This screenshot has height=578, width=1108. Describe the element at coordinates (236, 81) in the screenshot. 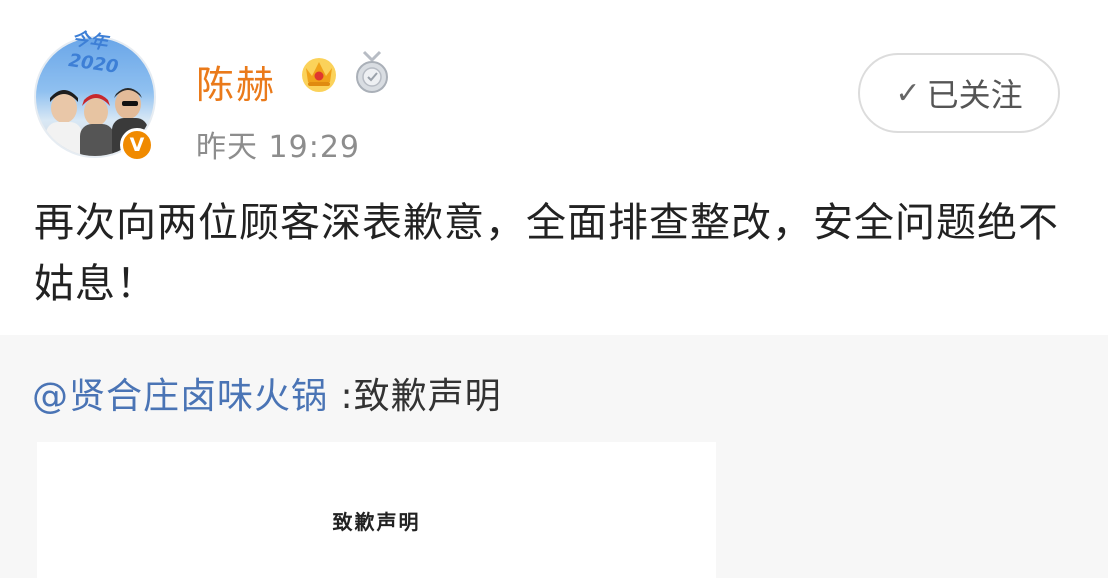

I see `author-name: 陈赫` at that location.